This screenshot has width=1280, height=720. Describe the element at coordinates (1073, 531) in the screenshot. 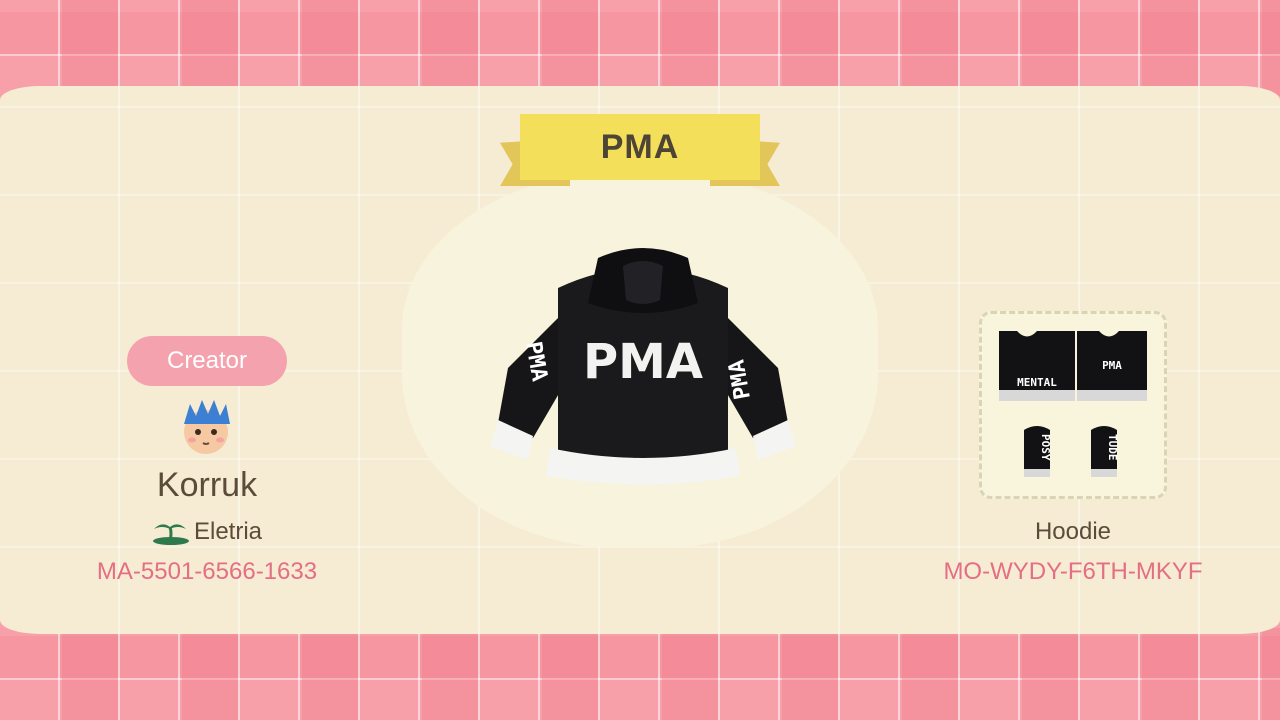

I see `item-type: Hoodie` at that location.